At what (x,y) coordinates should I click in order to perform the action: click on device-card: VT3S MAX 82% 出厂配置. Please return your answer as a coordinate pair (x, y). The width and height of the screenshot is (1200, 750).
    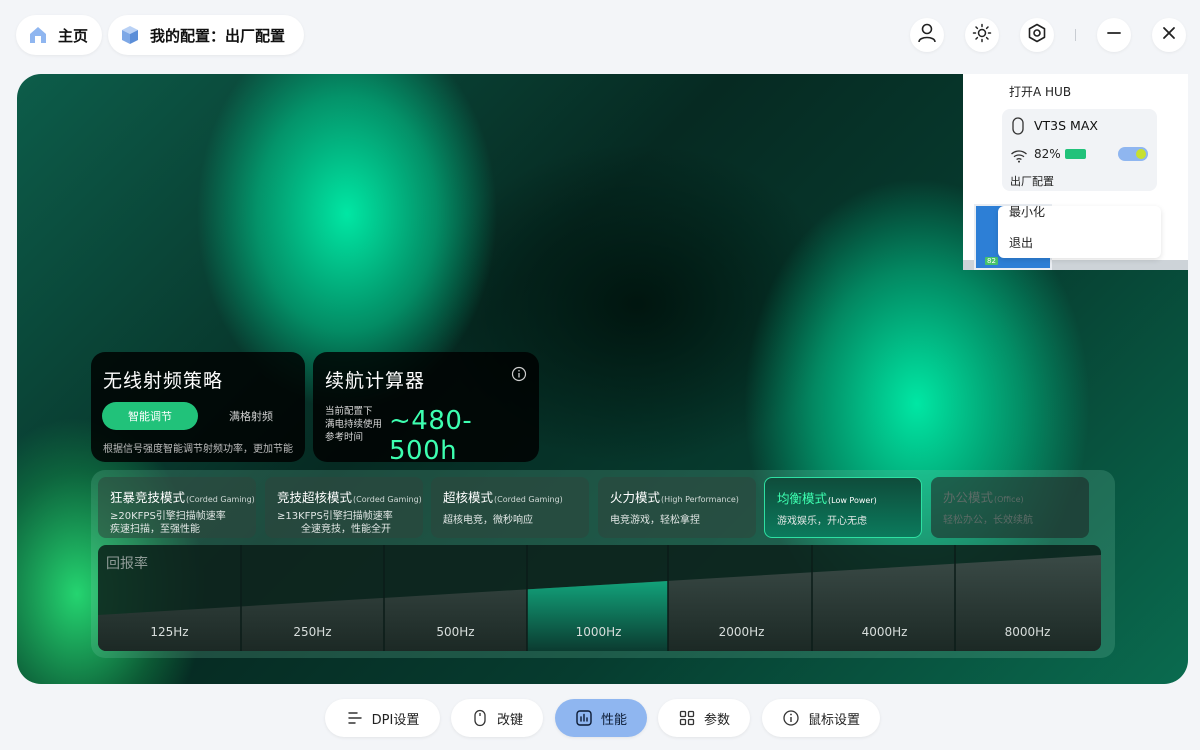
    Looking at the image, I should click on (1079, 150).